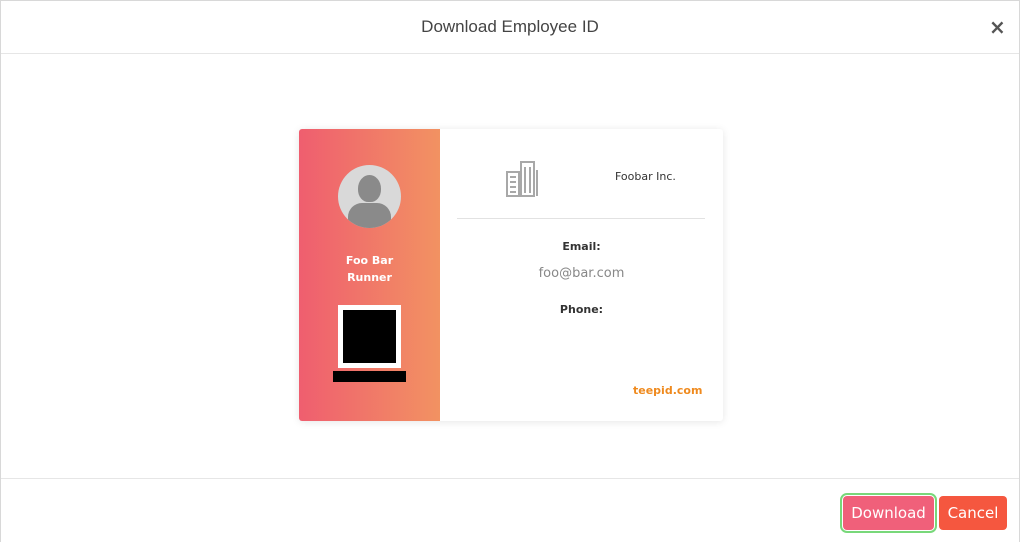 The width and height of the screenshot is (1020, 542). Describe the element at coordinates (510, 510) in the screenshot. I see `modal-footer: Download Cancel` at that location.